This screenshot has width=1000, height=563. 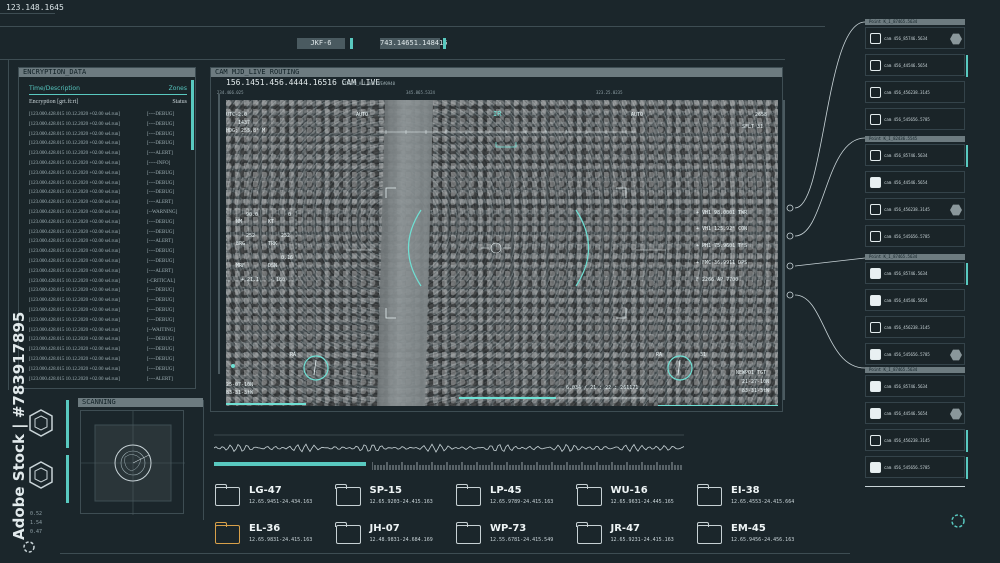 I want to click on point-header: Point K_I_87465.5634, so click(x=915, y=22).